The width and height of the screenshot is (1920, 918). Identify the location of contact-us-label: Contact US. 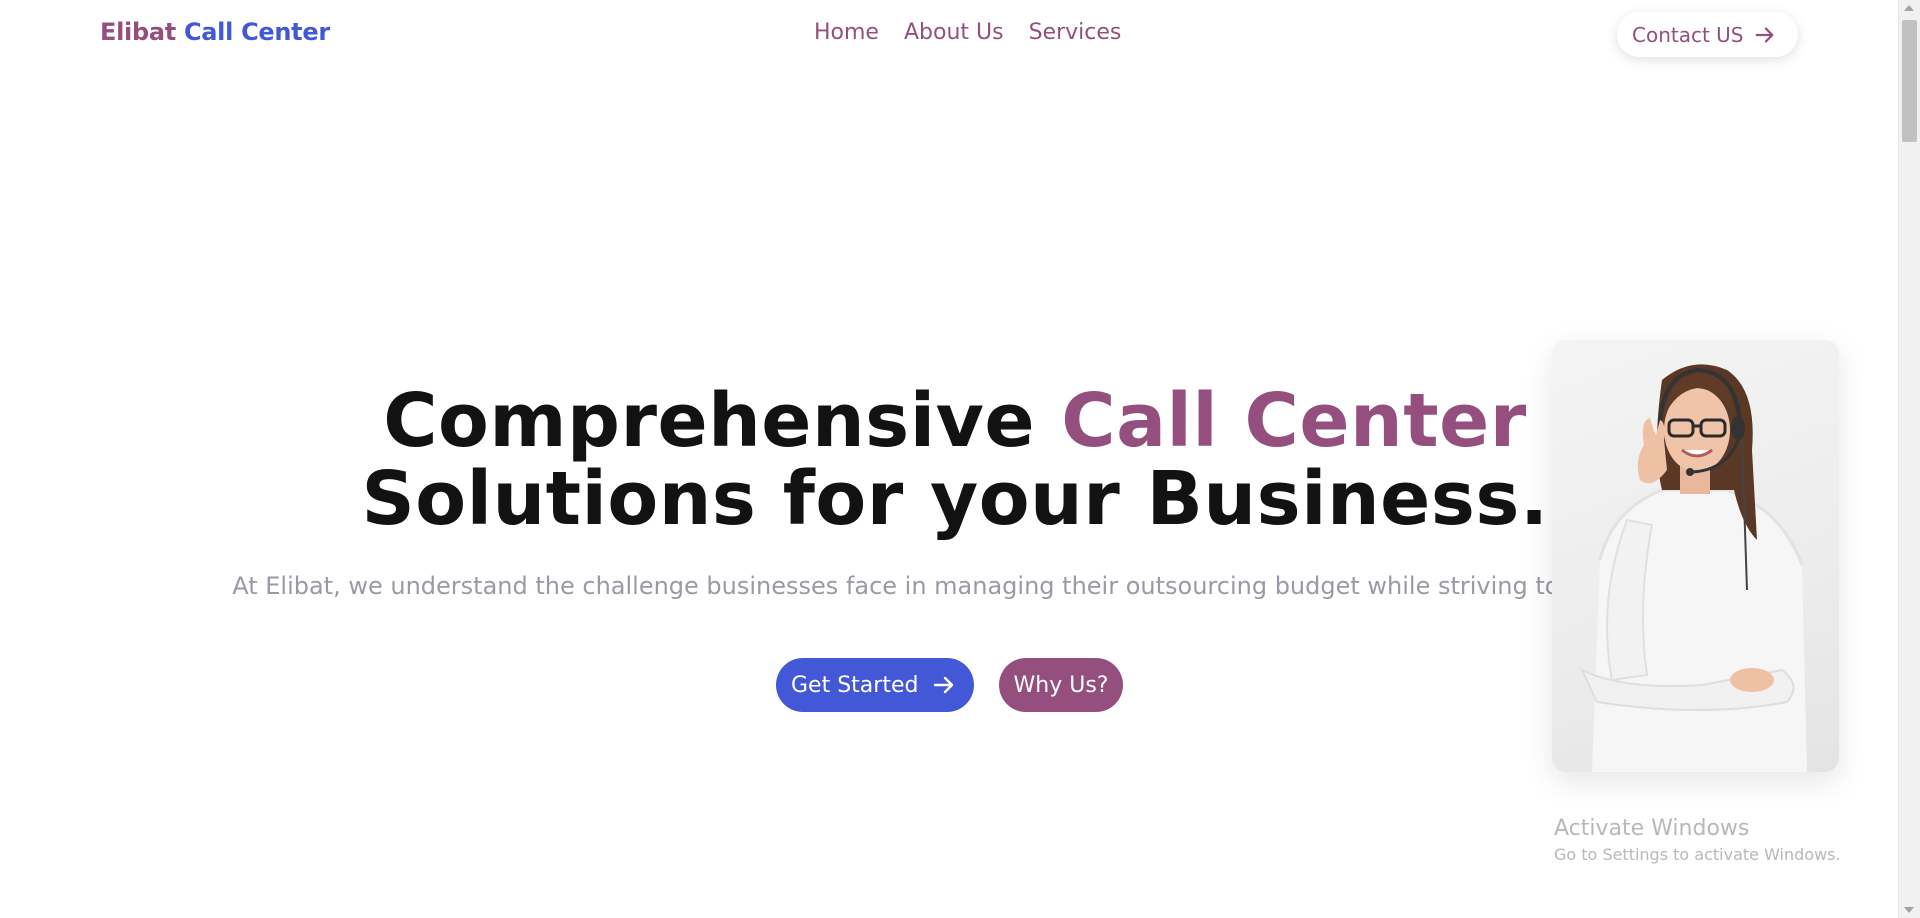
(1688, 34).